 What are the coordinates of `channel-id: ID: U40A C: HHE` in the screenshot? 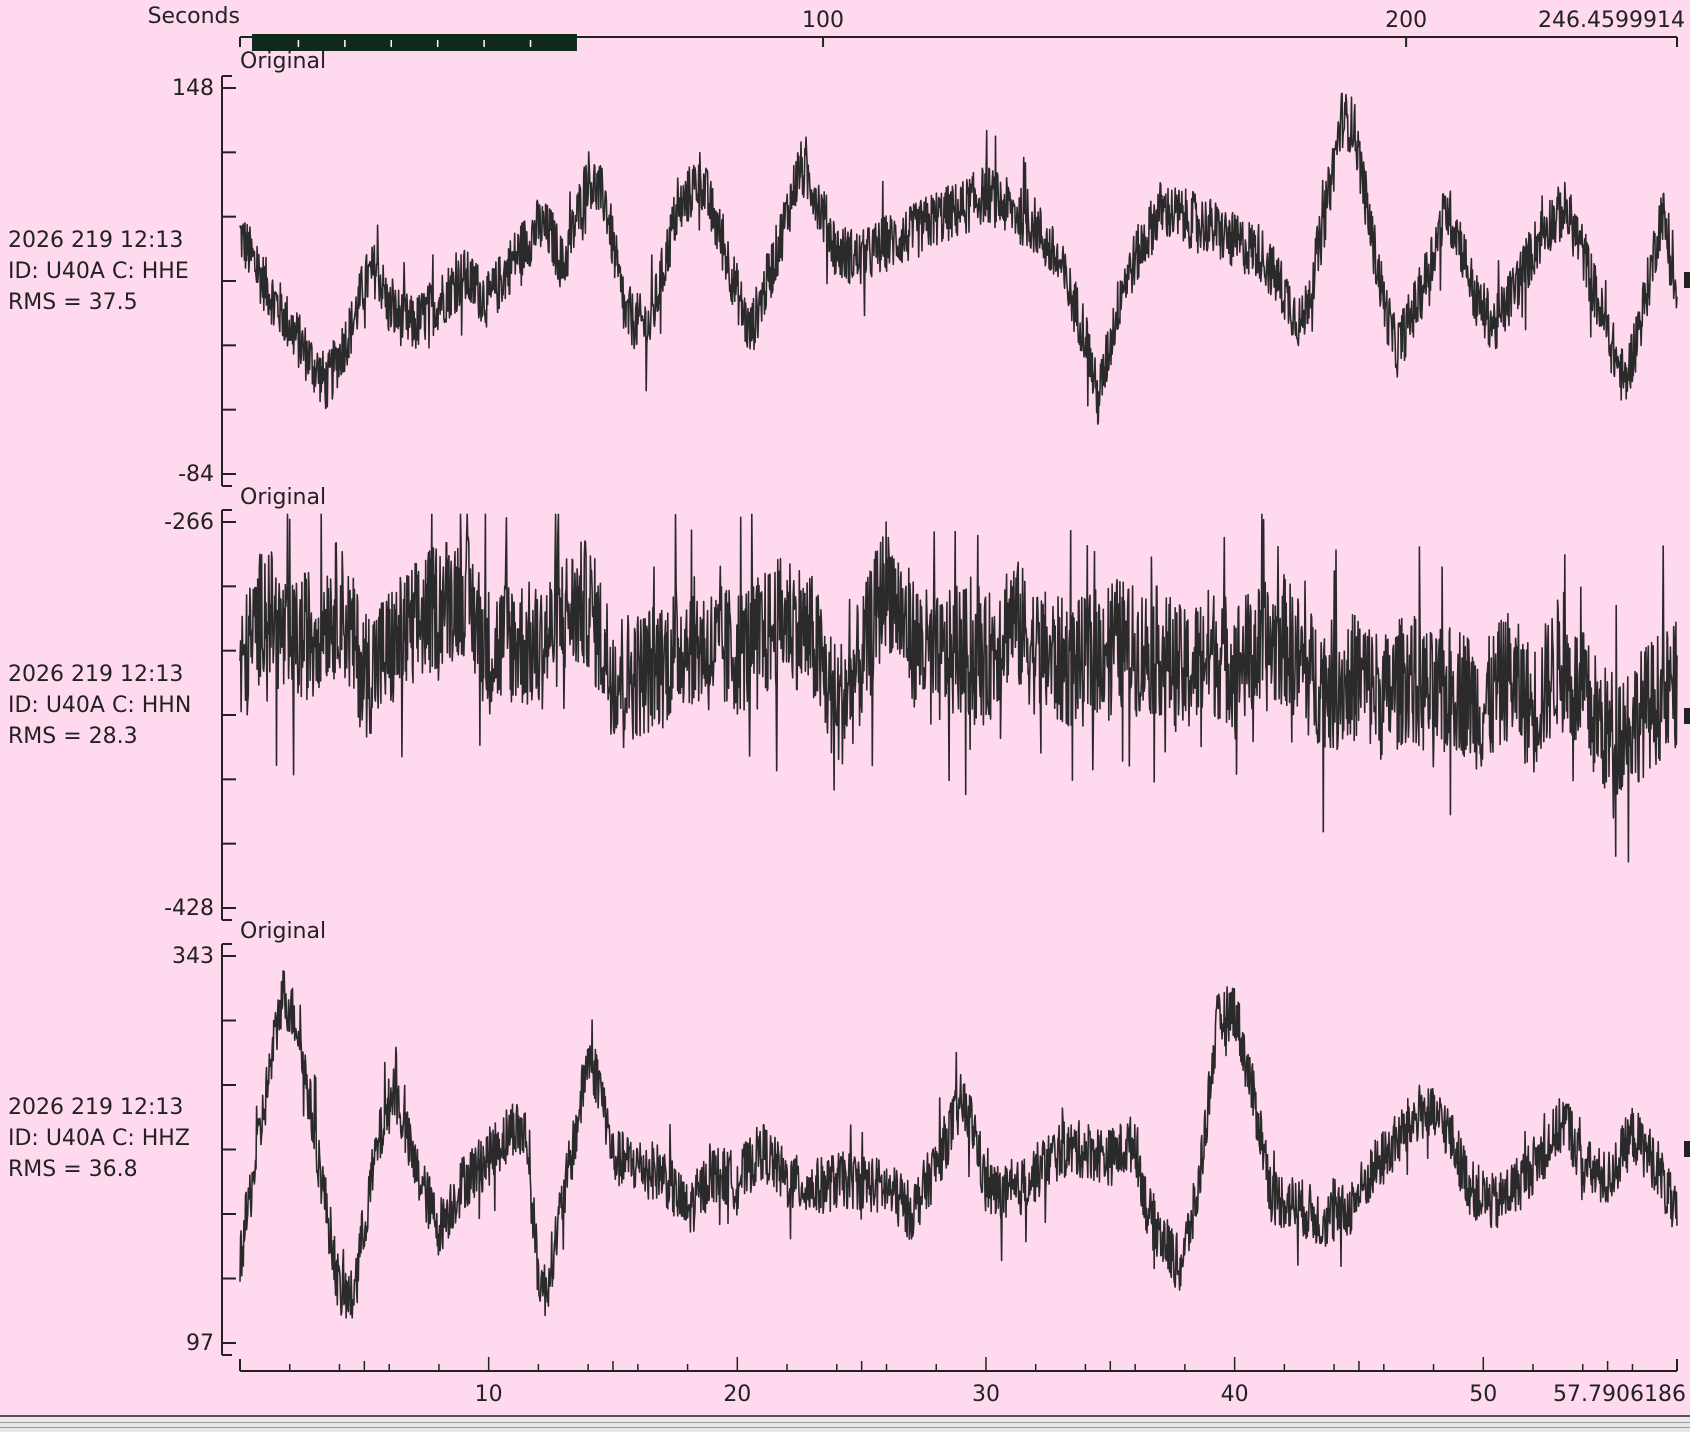 It's located at (98, 271).